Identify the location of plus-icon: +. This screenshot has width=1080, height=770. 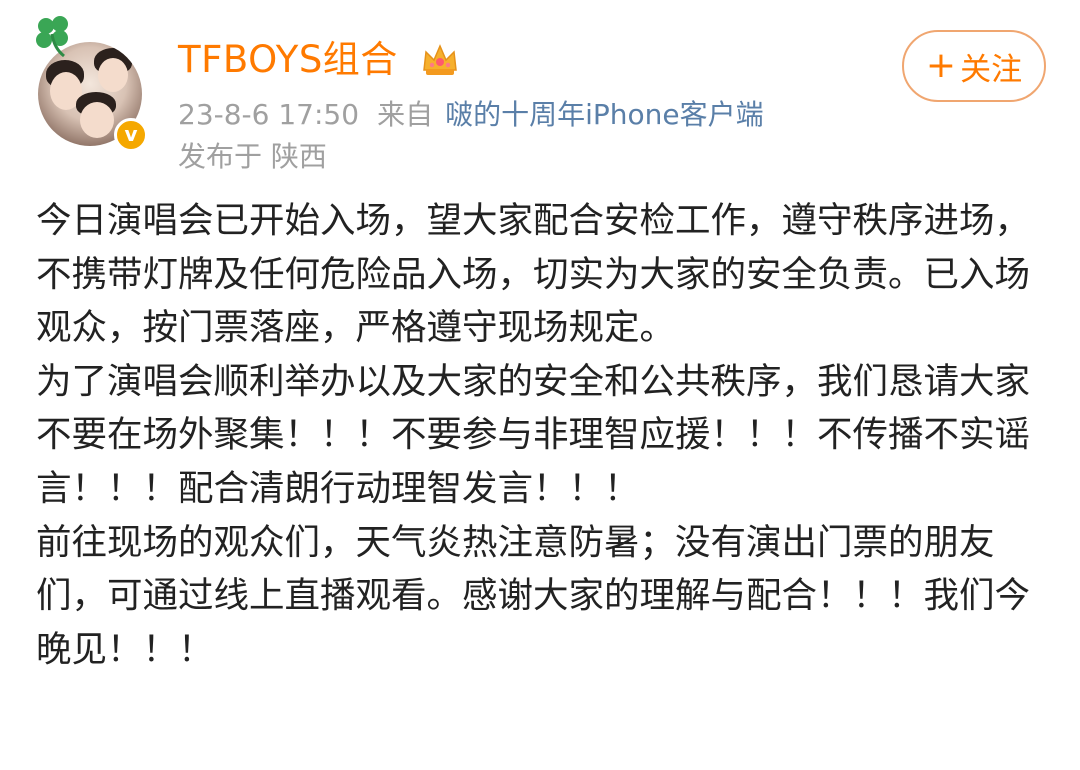
(941, 65).